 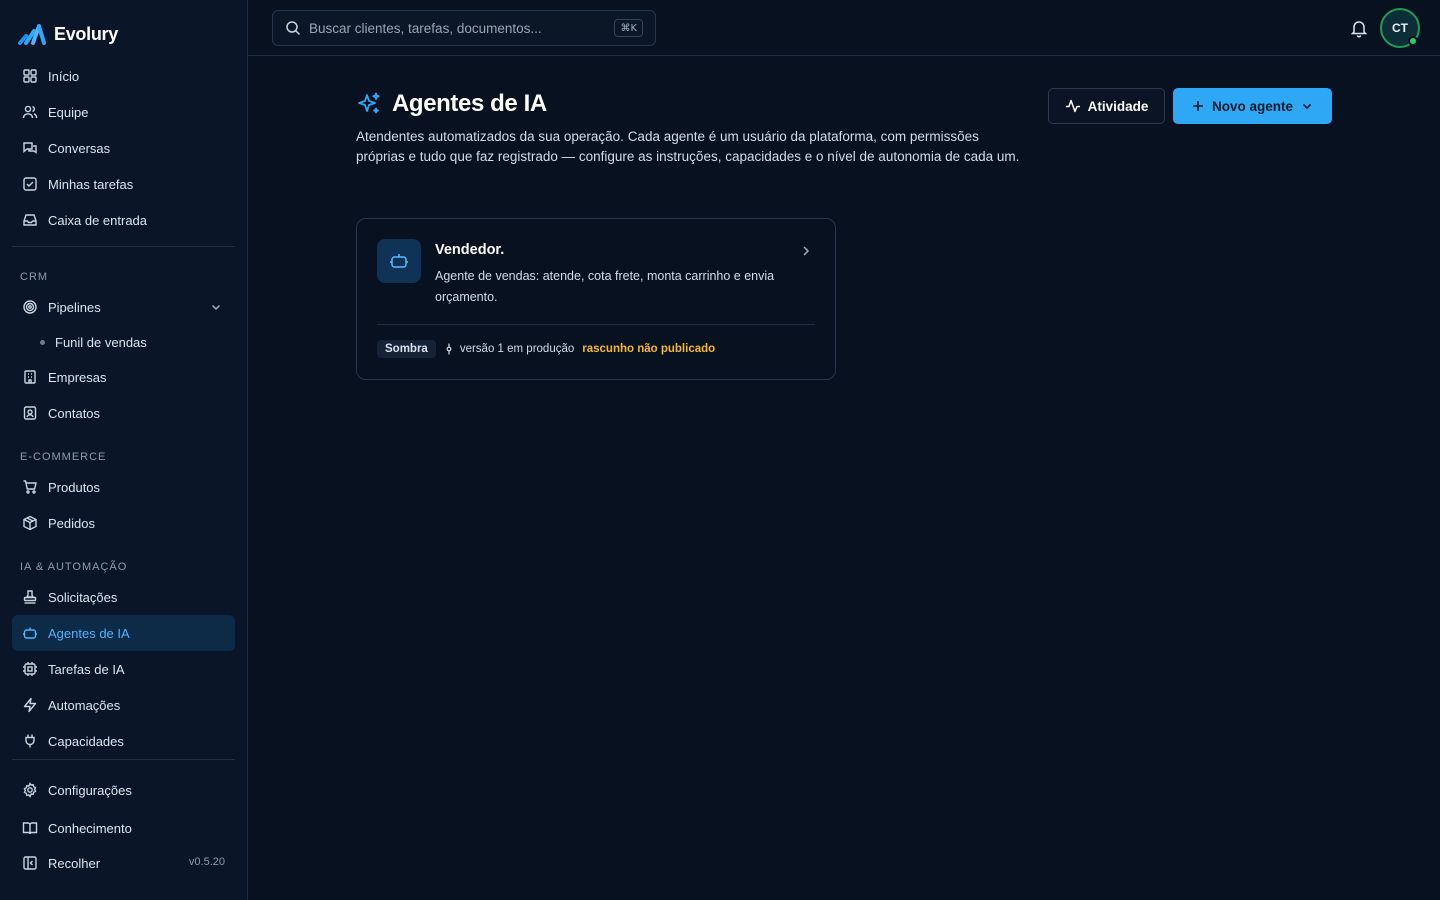 What do you see at coordinates (63, 457) in the screenshot?
I see `section-label-ecommerce: E-COMMERCE` at bounding box center [63, 457].